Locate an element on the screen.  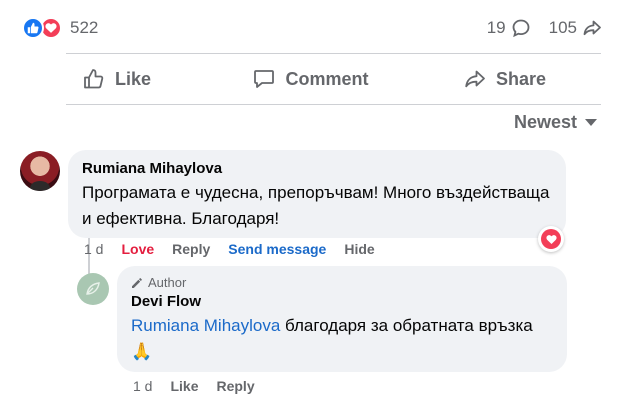
reply-reply-link: Reply is located at coordinates (235, 386).